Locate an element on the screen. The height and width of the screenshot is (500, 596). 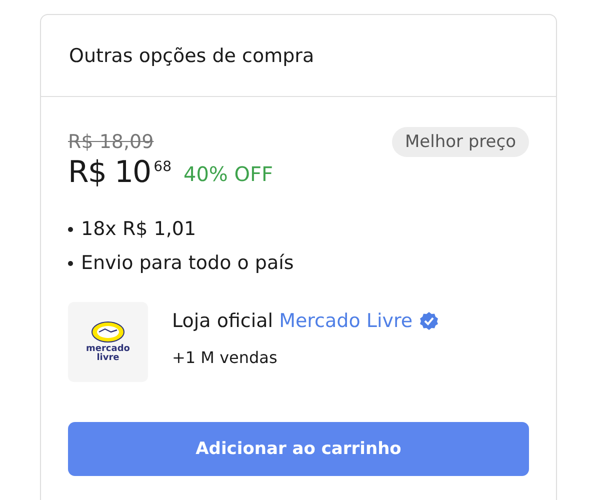
sales-count: +1 M vendas is located at coordinates (225, 357).